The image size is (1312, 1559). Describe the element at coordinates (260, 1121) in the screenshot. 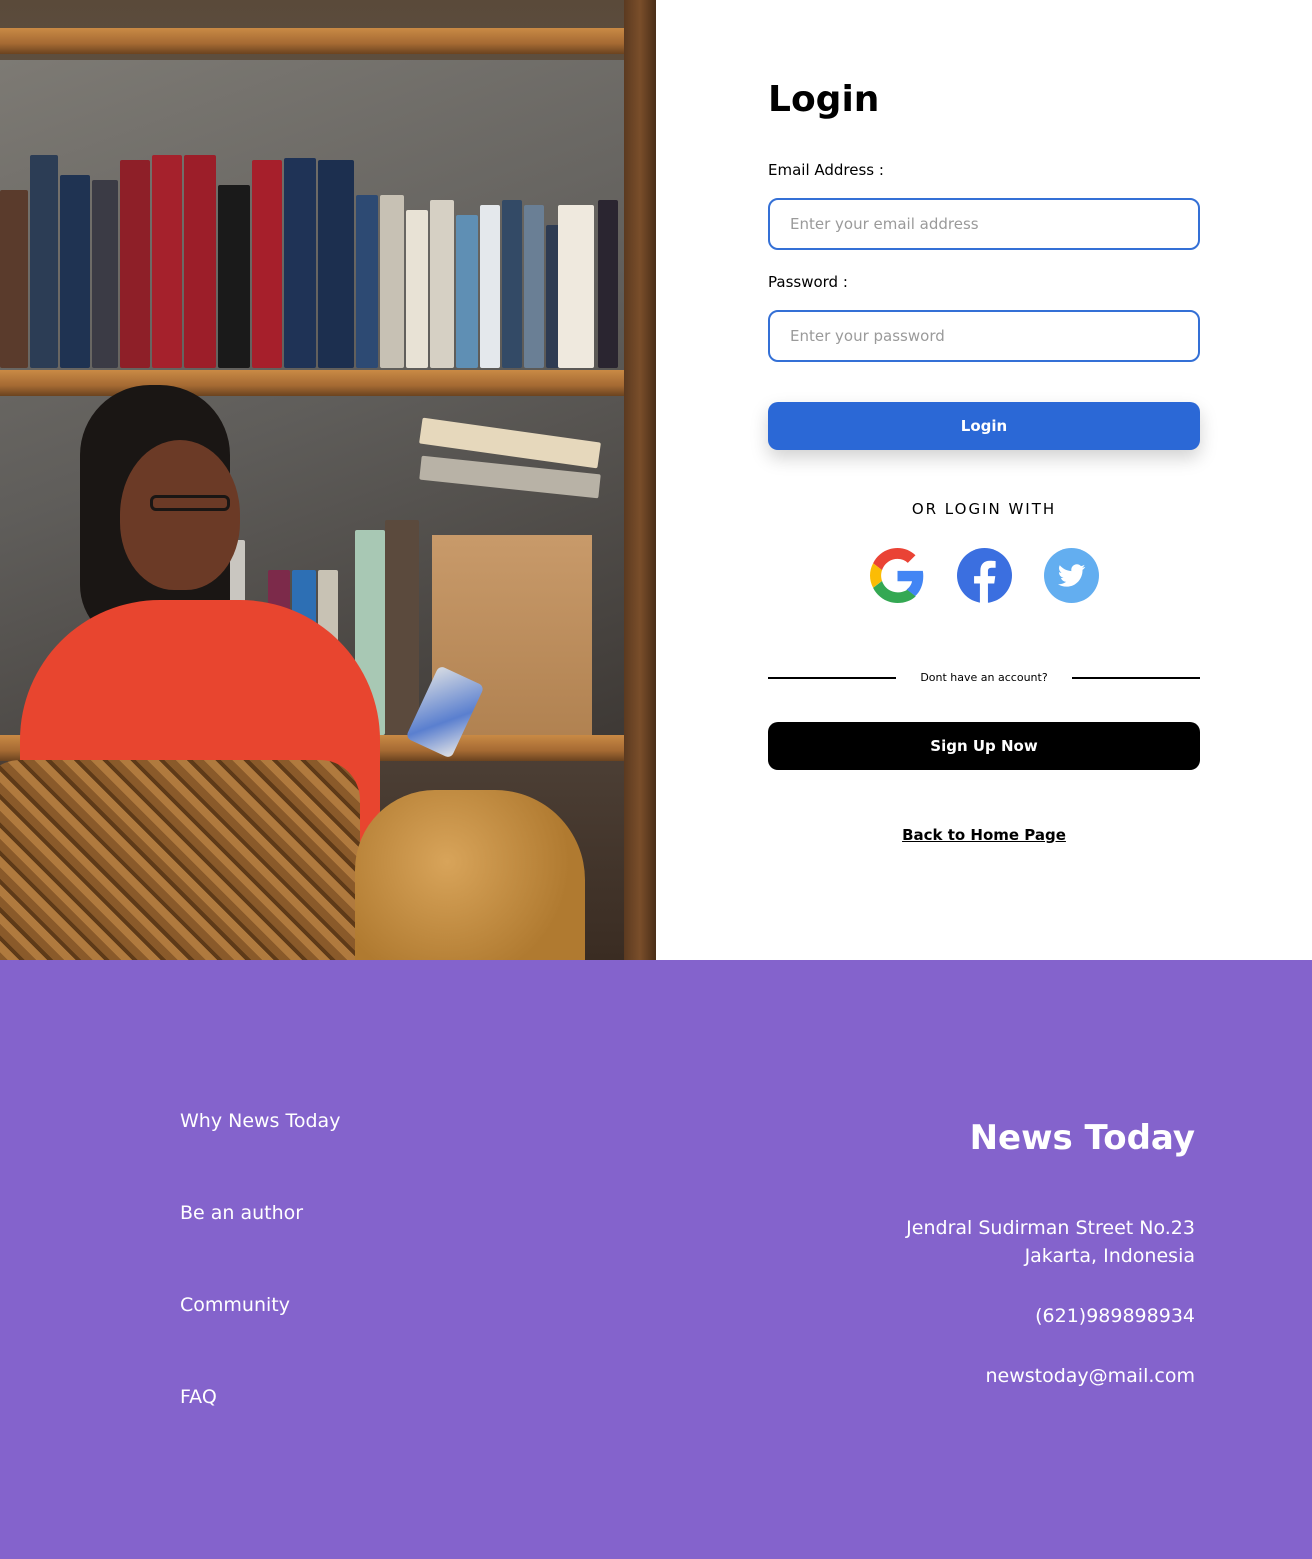

I see `footer-link-why-news-today: Why News Today` at that location.